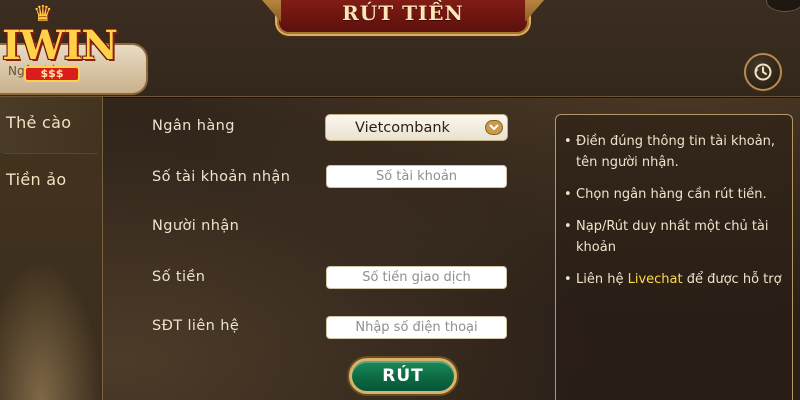 This screenshot has height=400, width=800. What do you see at coordinates (403, 13) in the screenshot?
I see `page-title: RÚT TIỀN` at bounding box center [403, 13].